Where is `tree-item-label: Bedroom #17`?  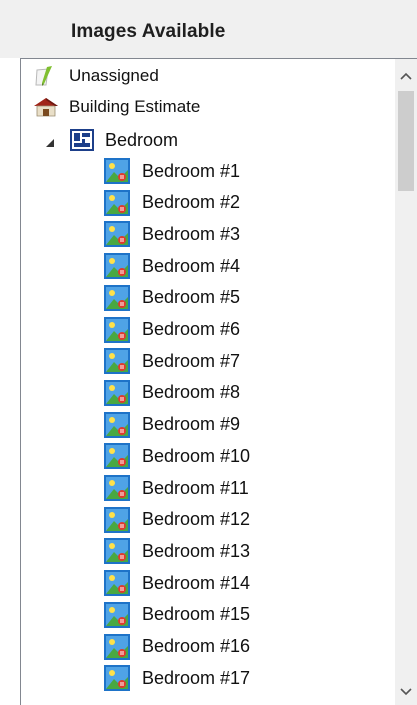
tree-item-label: Bedroom #17 is located at coordinates (196, 677).